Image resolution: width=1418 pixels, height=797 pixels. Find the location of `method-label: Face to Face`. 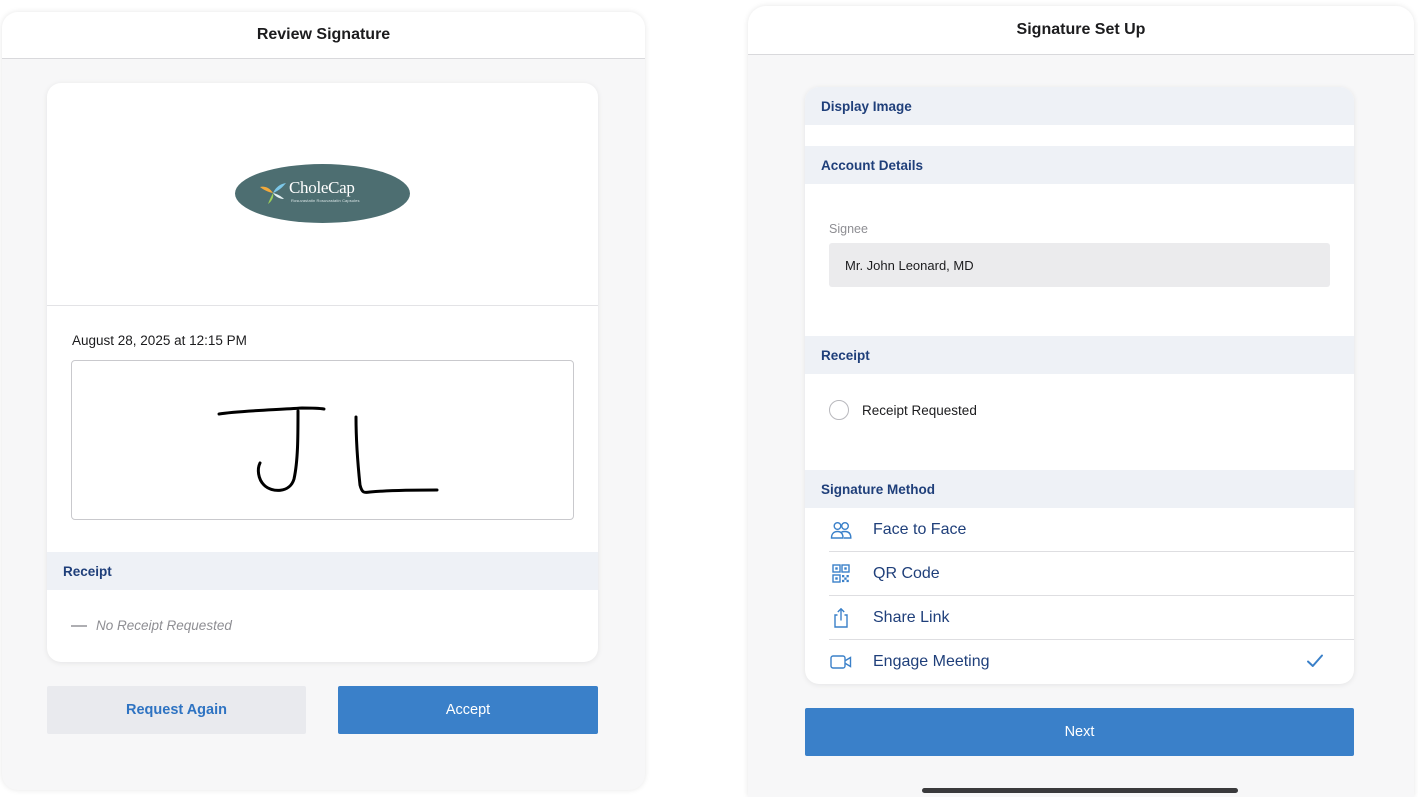

method-label: Face to Face is located at coordinates (920, 529).